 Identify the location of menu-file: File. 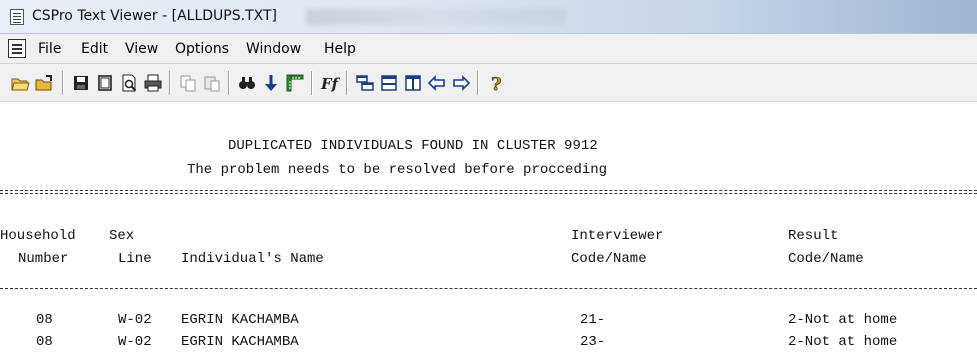
(49, 49).